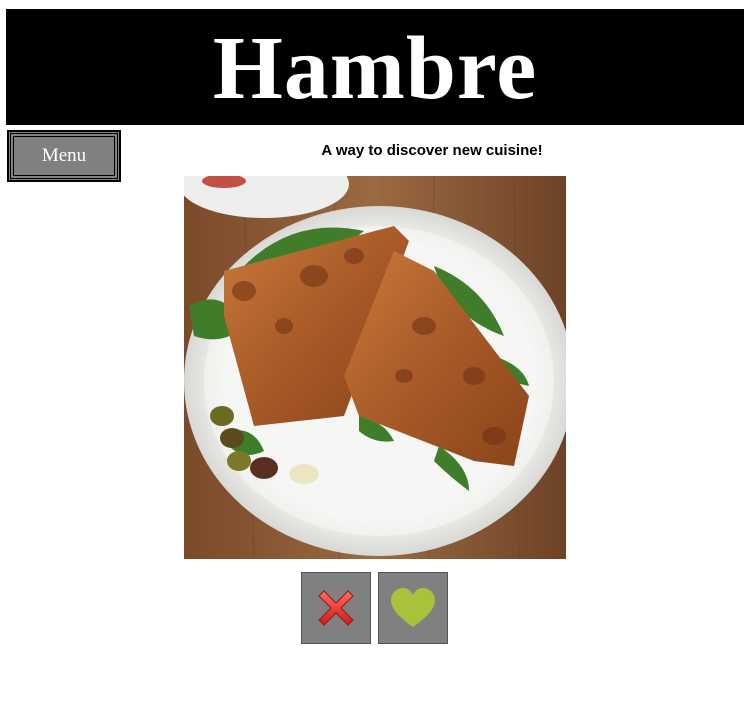  I want to click on tagline: A way to discover new cuisine!, so click(432, 150).